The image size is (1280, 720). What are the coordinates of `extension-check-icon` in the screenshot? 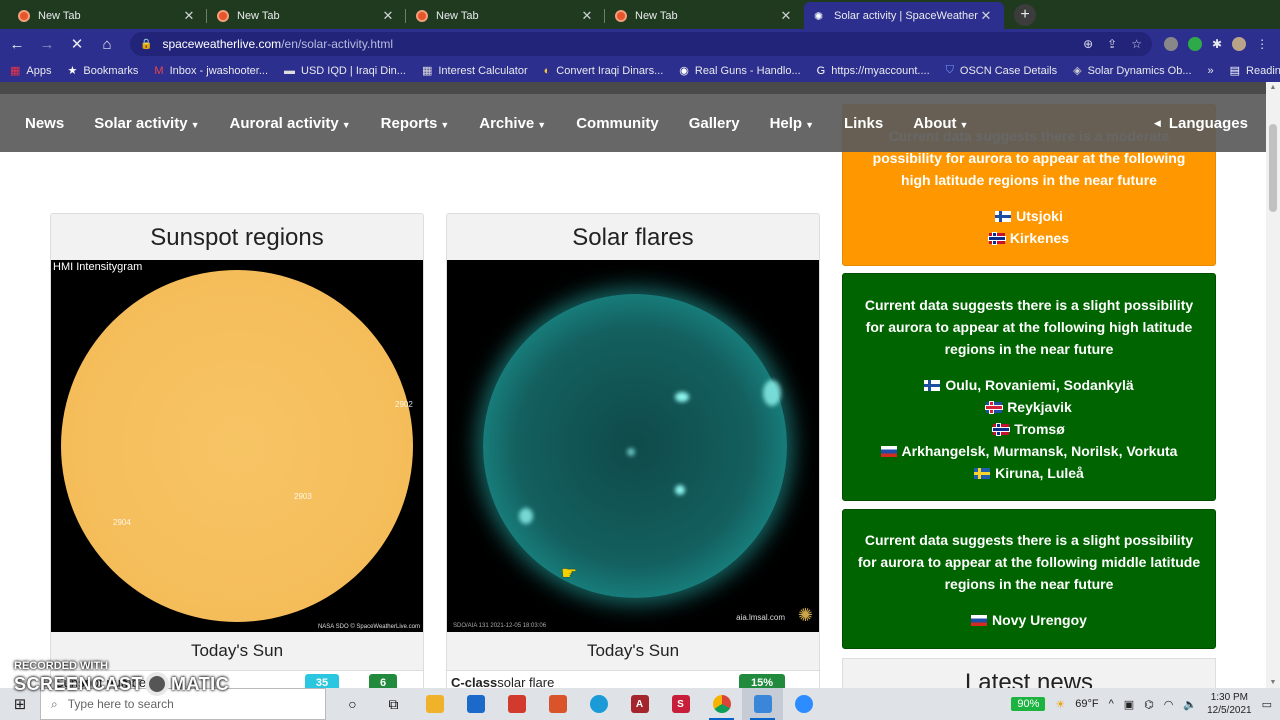 It's located at (1195, 44).